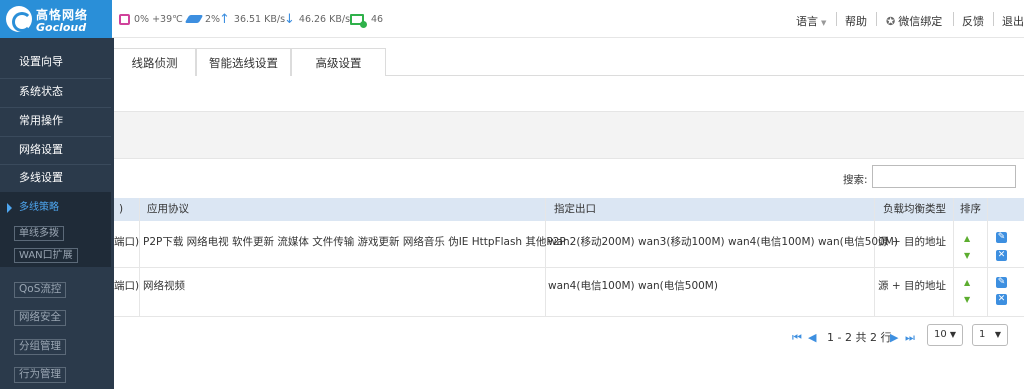  Describe the element at coordinates (19, 19) in the screenshot. I see `gocloud-logo-icon` at that location.